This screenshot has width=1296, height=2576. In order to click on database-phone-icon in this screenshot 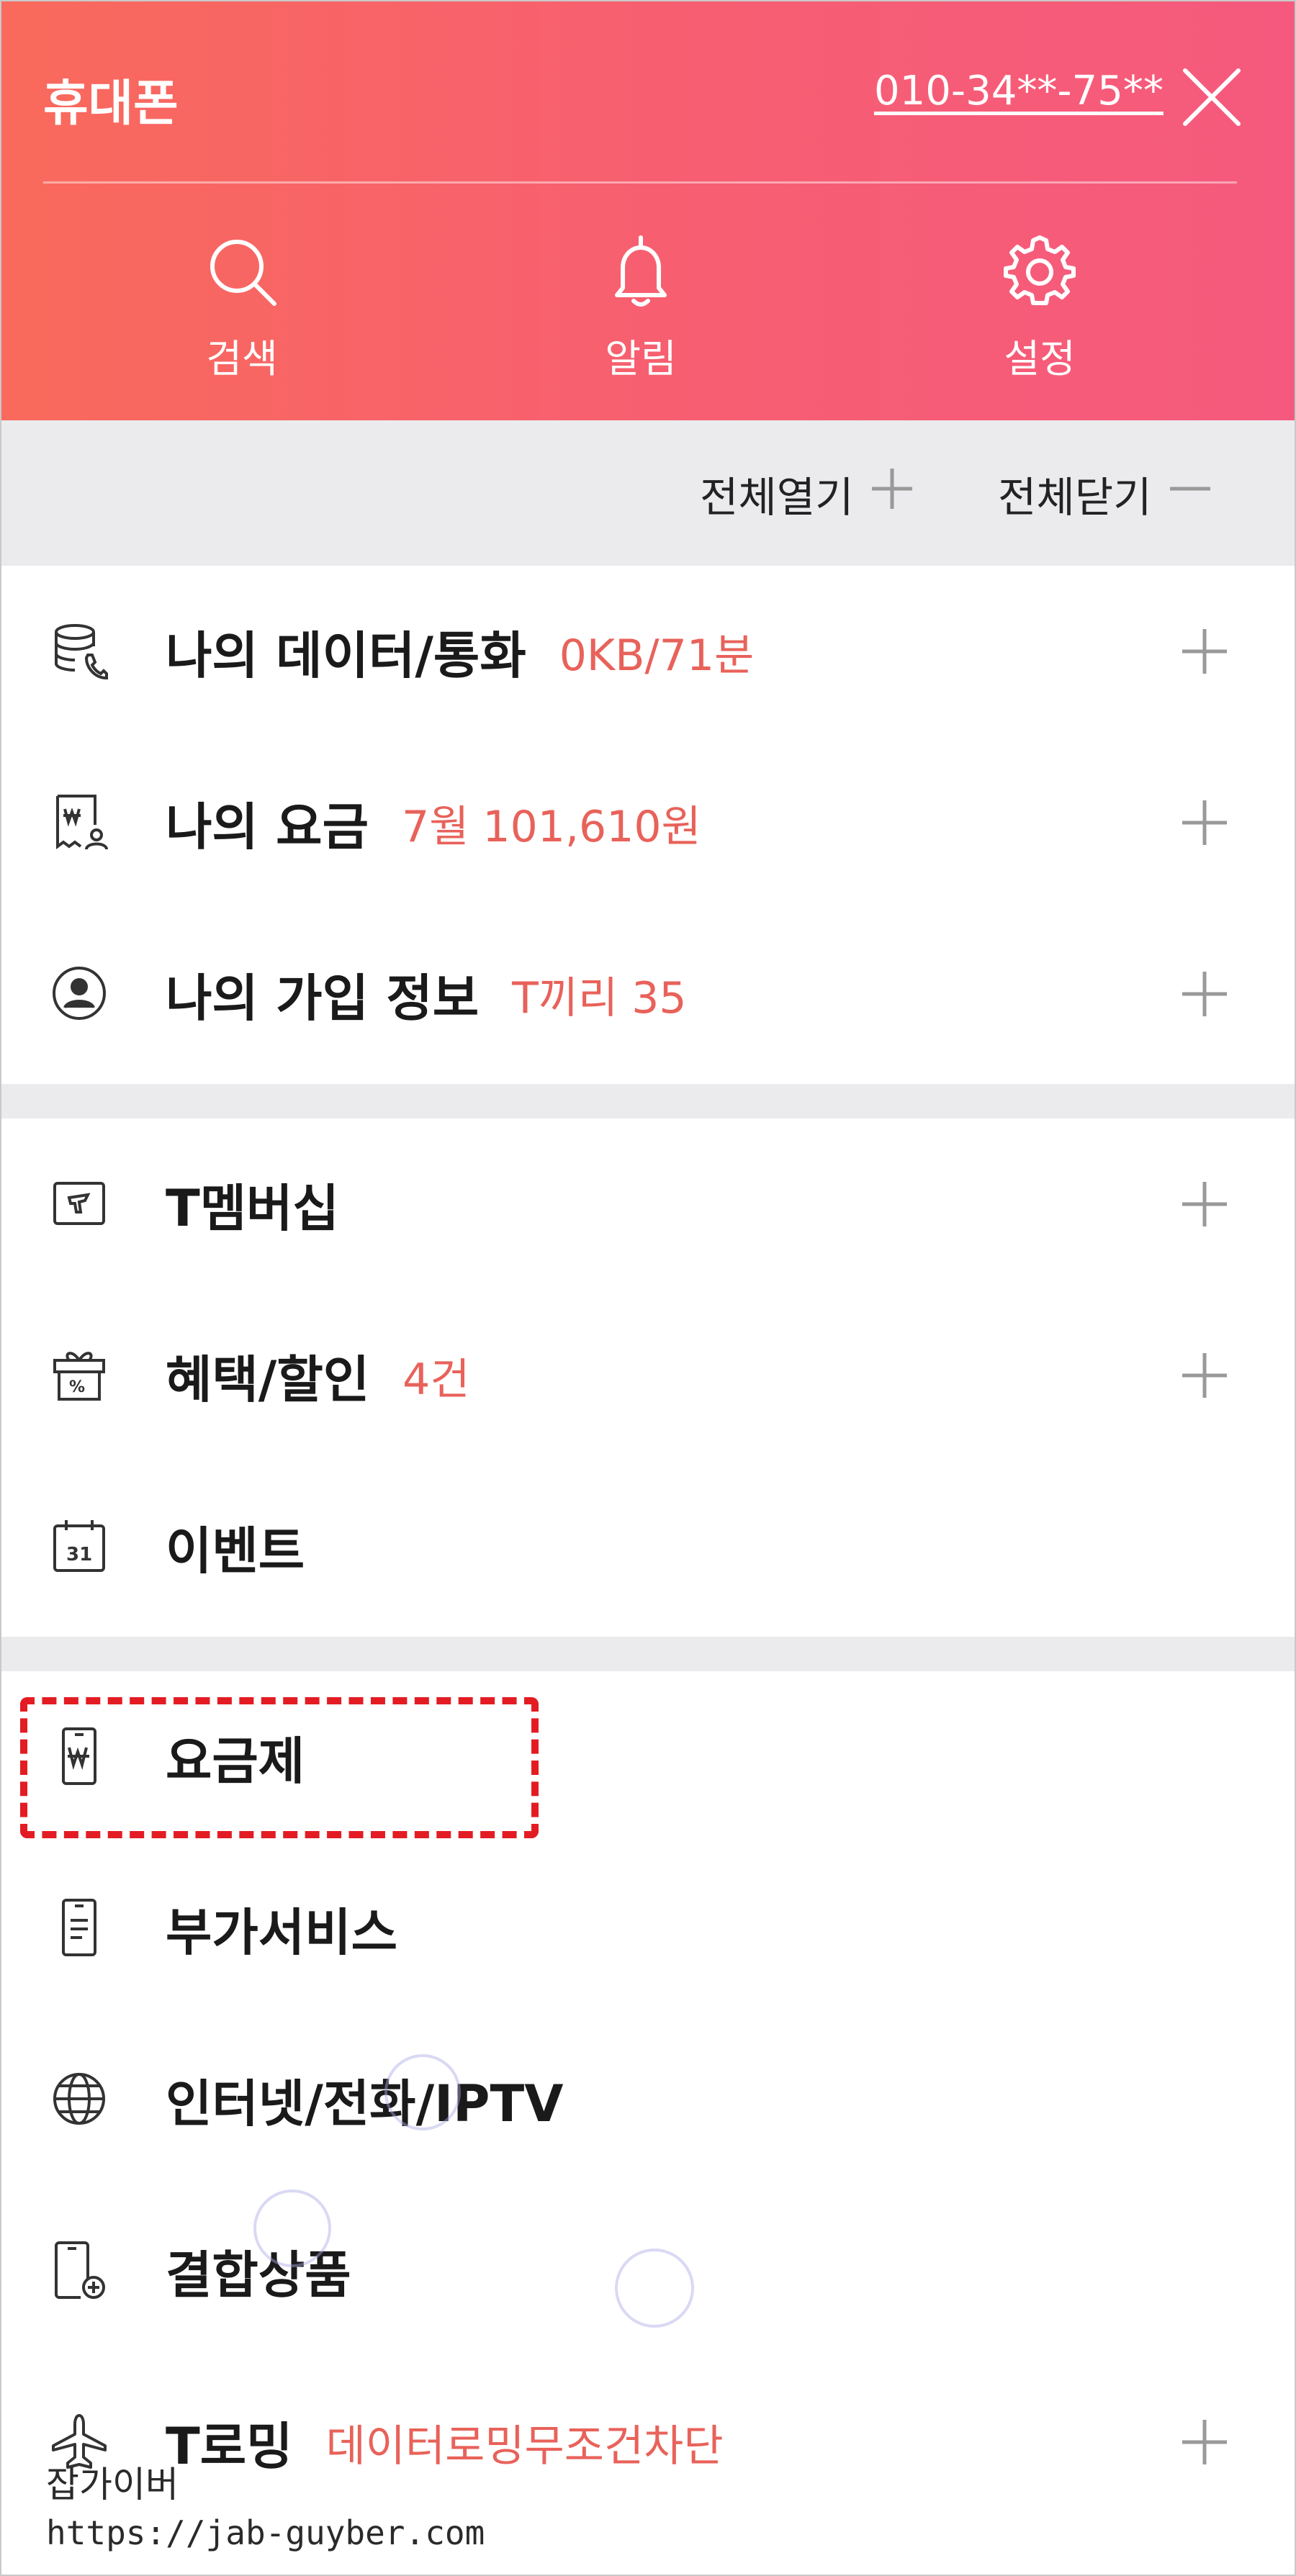, I will do `click(79, 651)`.